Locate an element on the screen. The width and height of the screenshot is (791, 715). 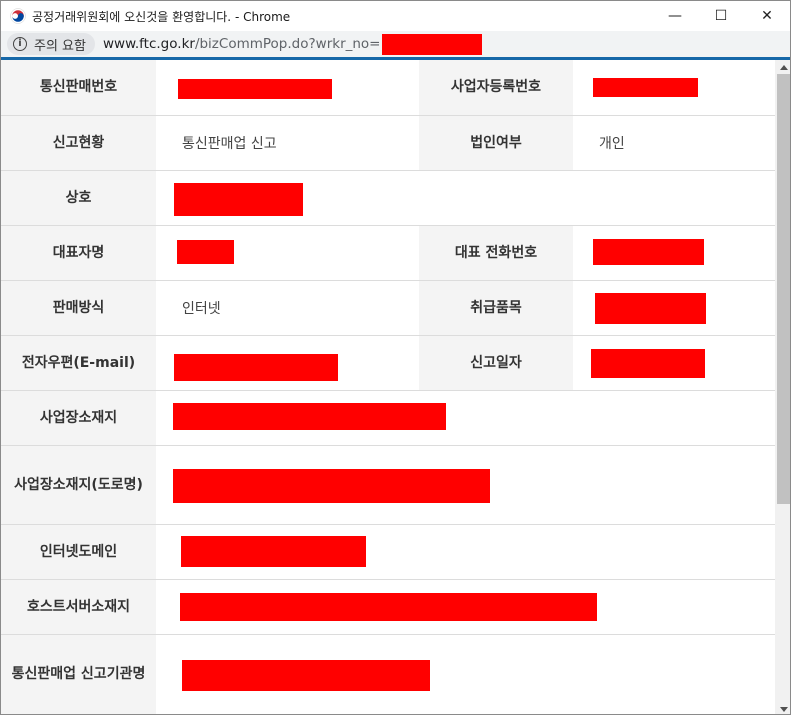
row-label: 사업자등록번호 is located at coordinates (496, 87).